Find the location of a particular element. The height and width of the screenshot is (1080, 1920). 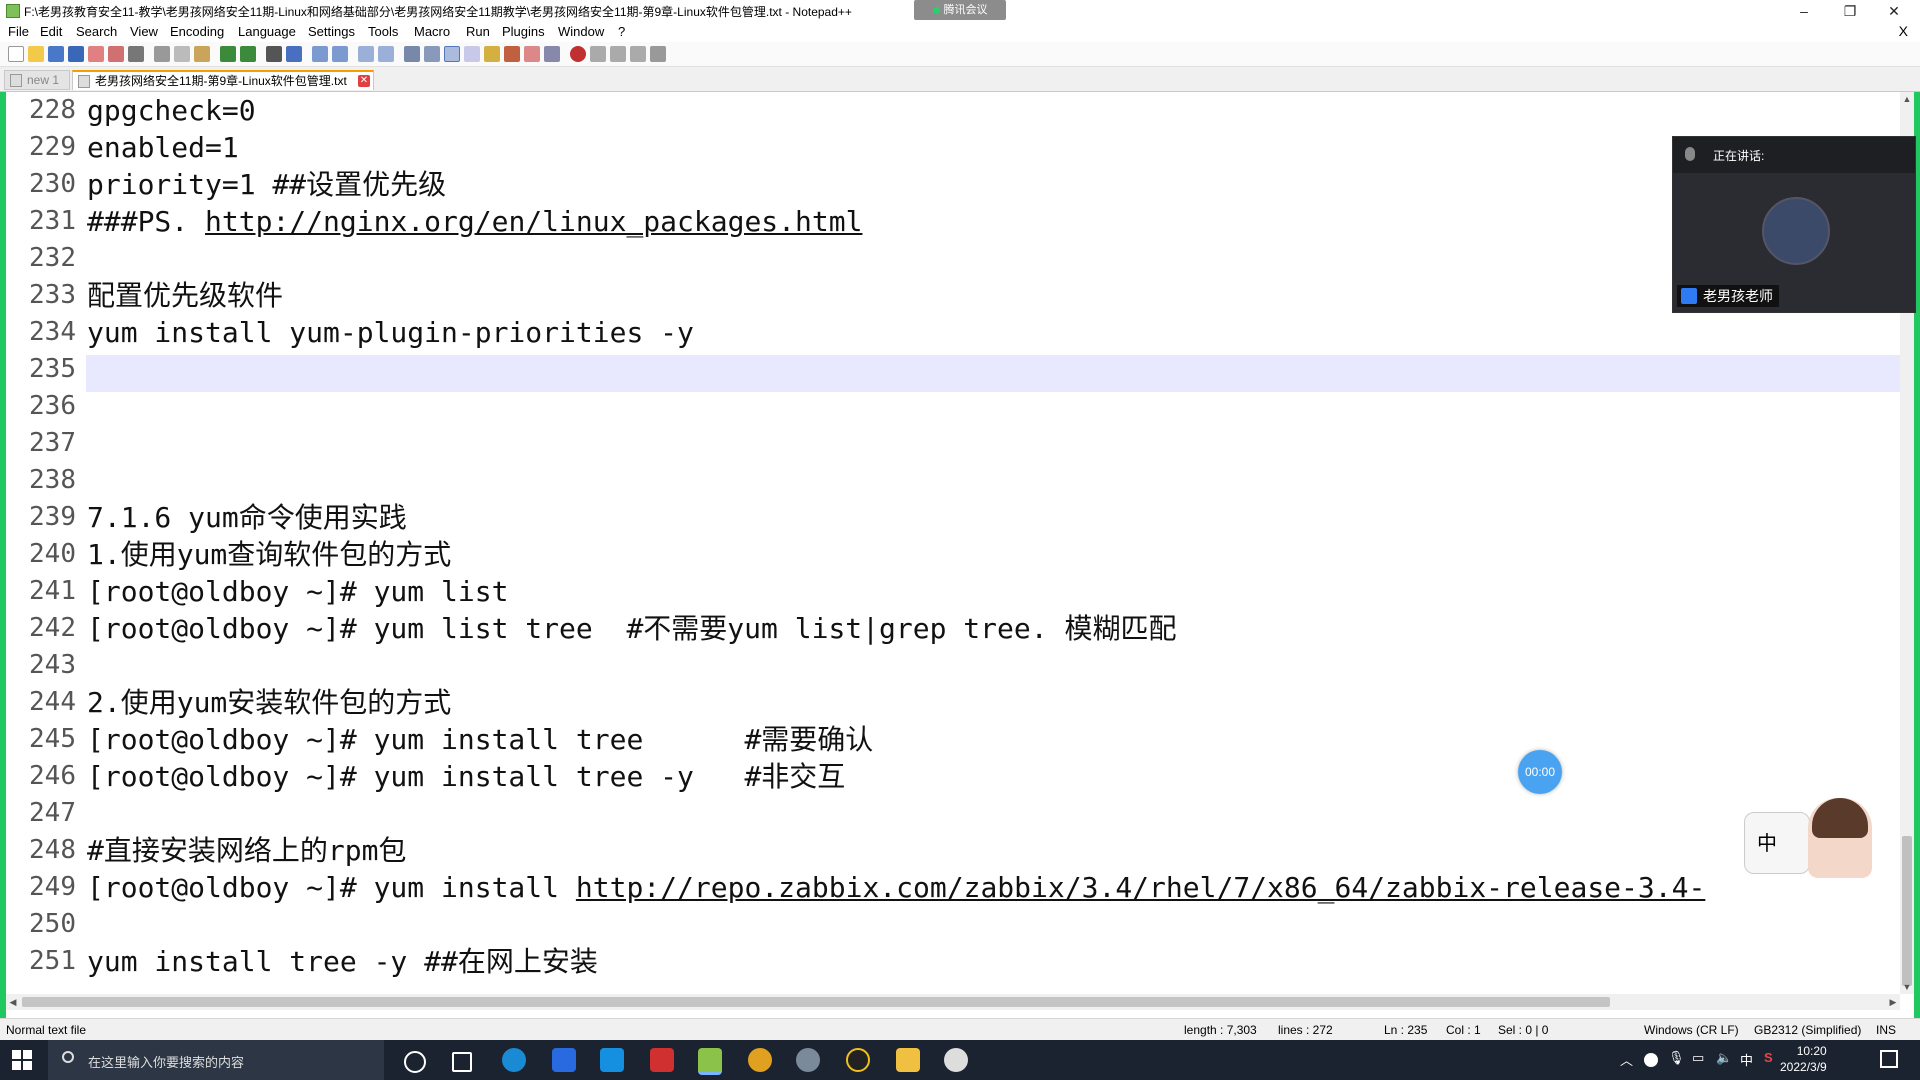

close-all-icon is located at coordinates (116, 54).